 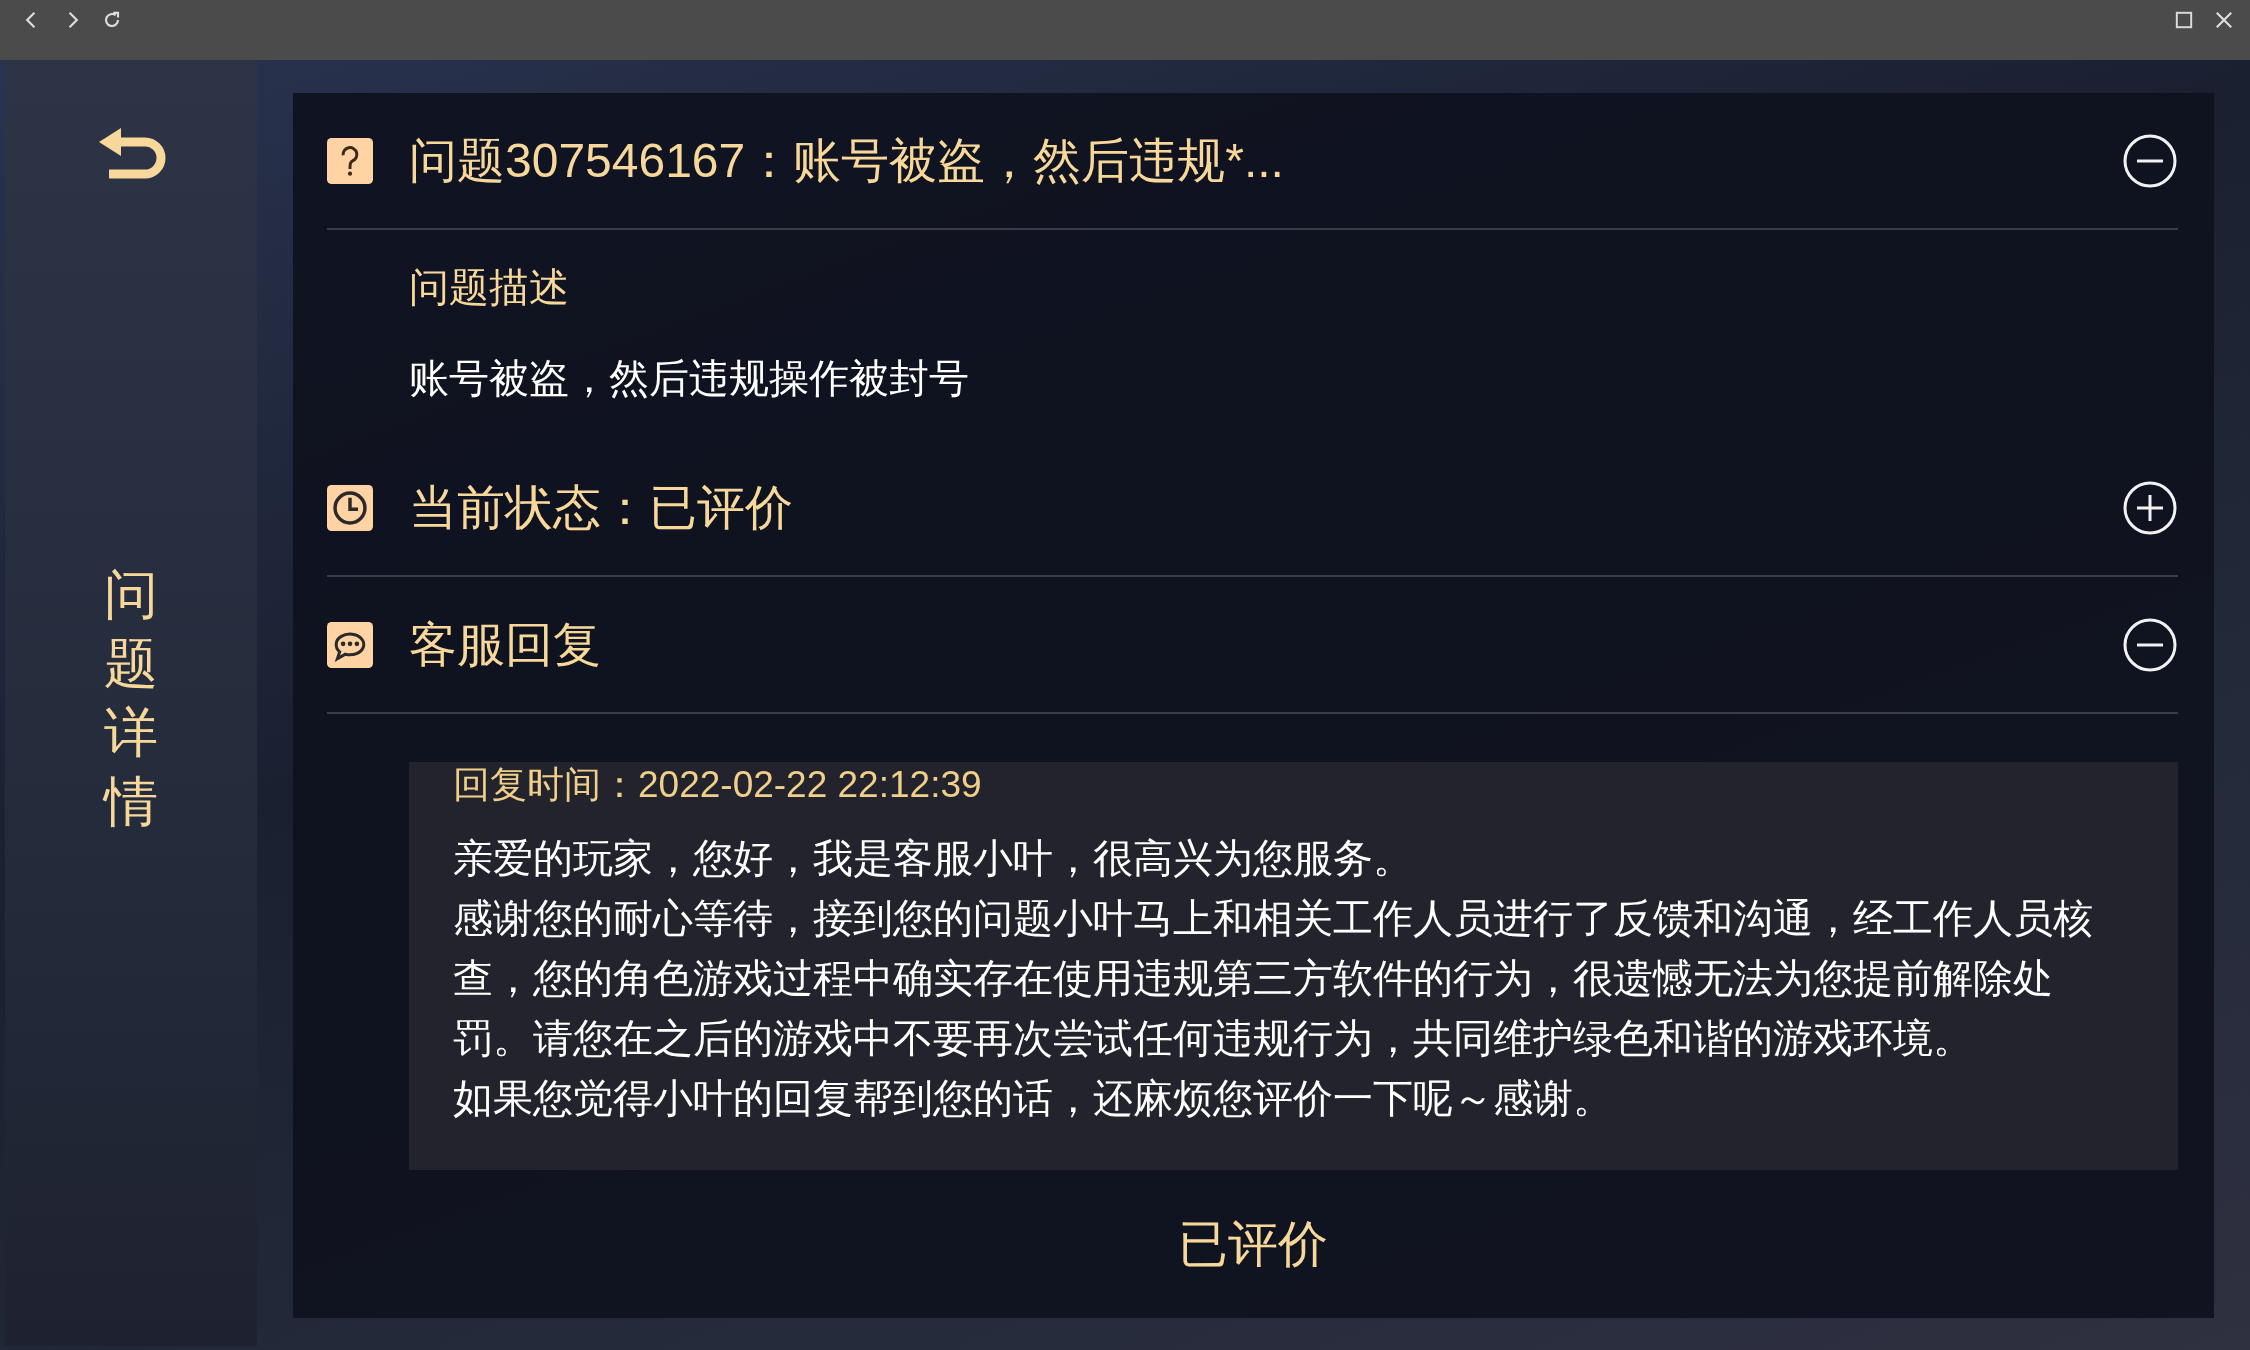 I want to click on reply-paragraph: 亲爱的玩家，您好，我是客服小叶，很高兴为您服务。, so click(x=933, y=859).